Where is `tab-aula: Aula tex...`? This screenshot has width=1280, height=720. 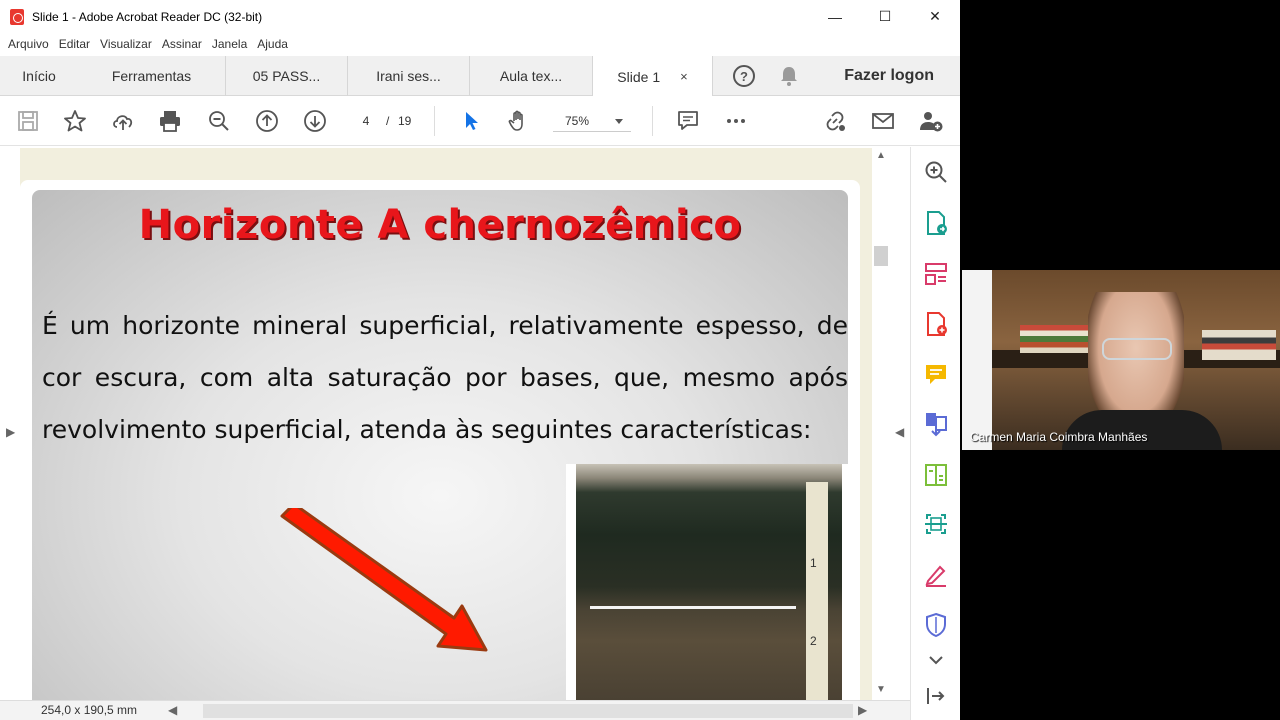 tab-aula: Aula tex... is located at coordinates (531, 76).